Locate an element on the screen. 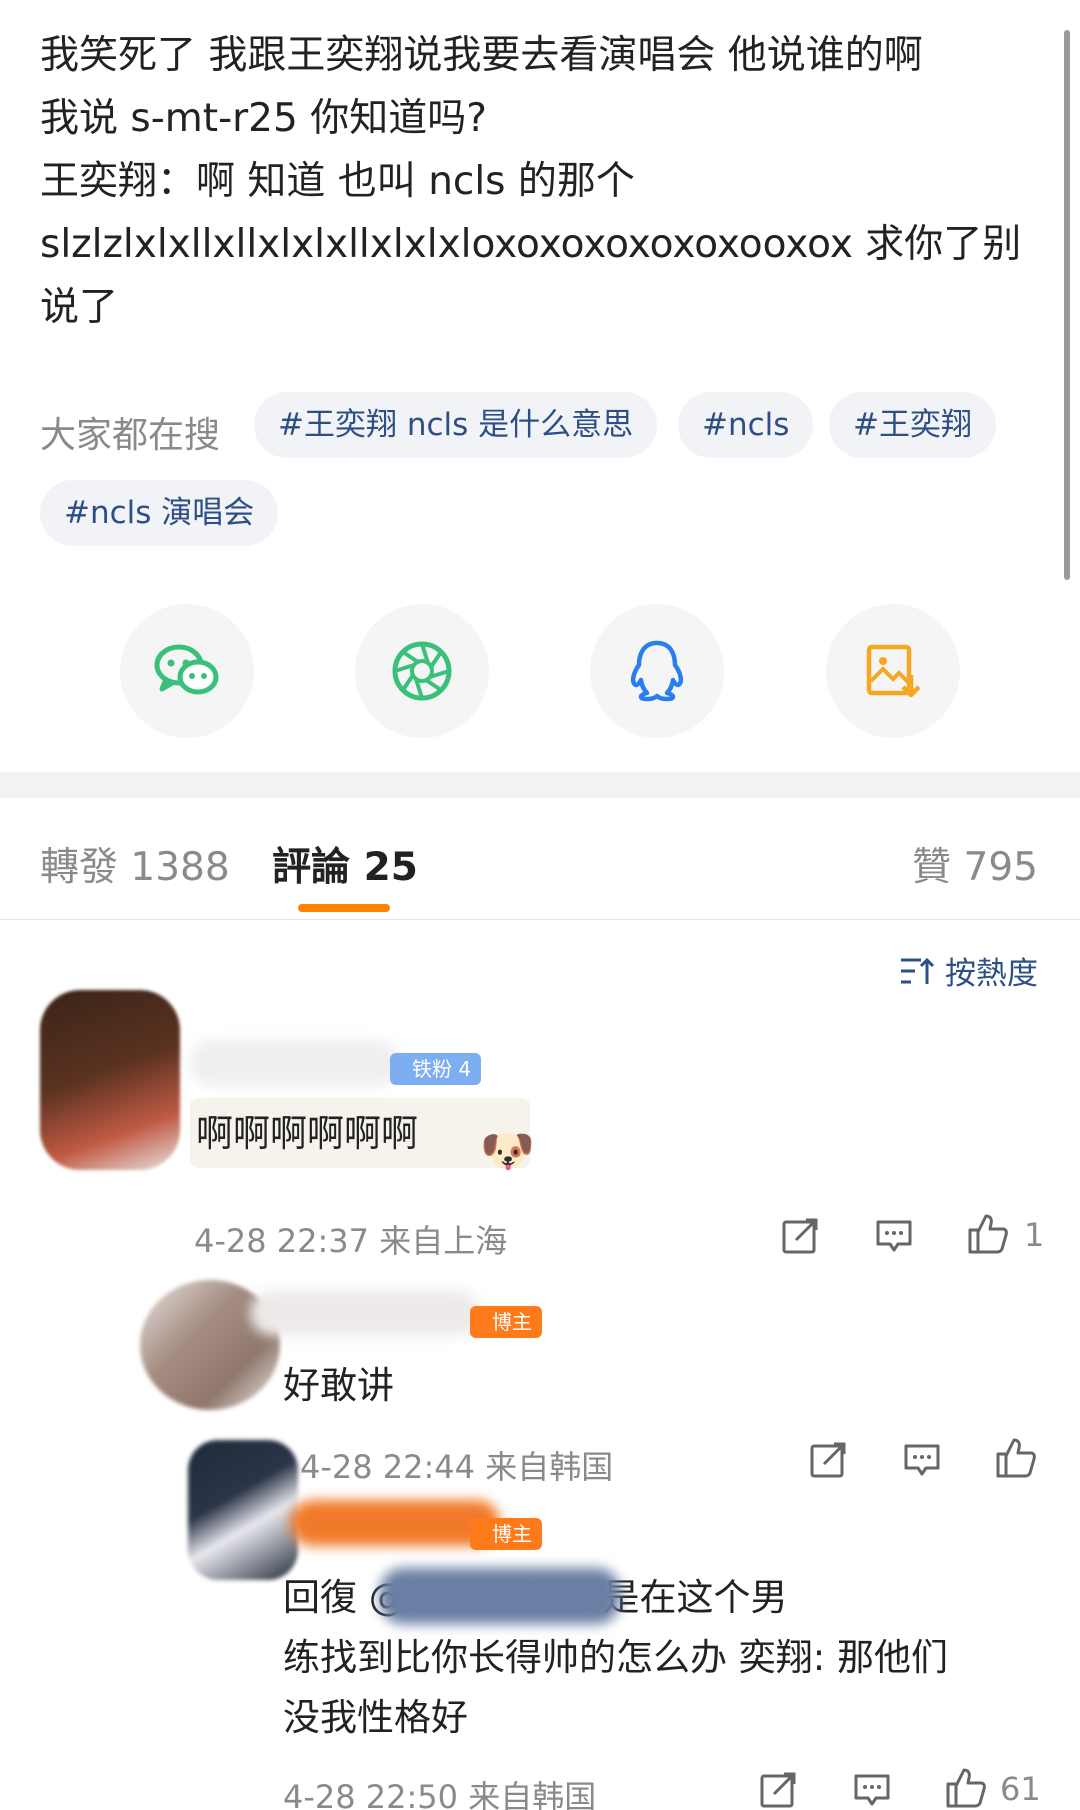 The image size is (1080, 1810). sort-button: 按熱度 is located at coordinates (968, 970).